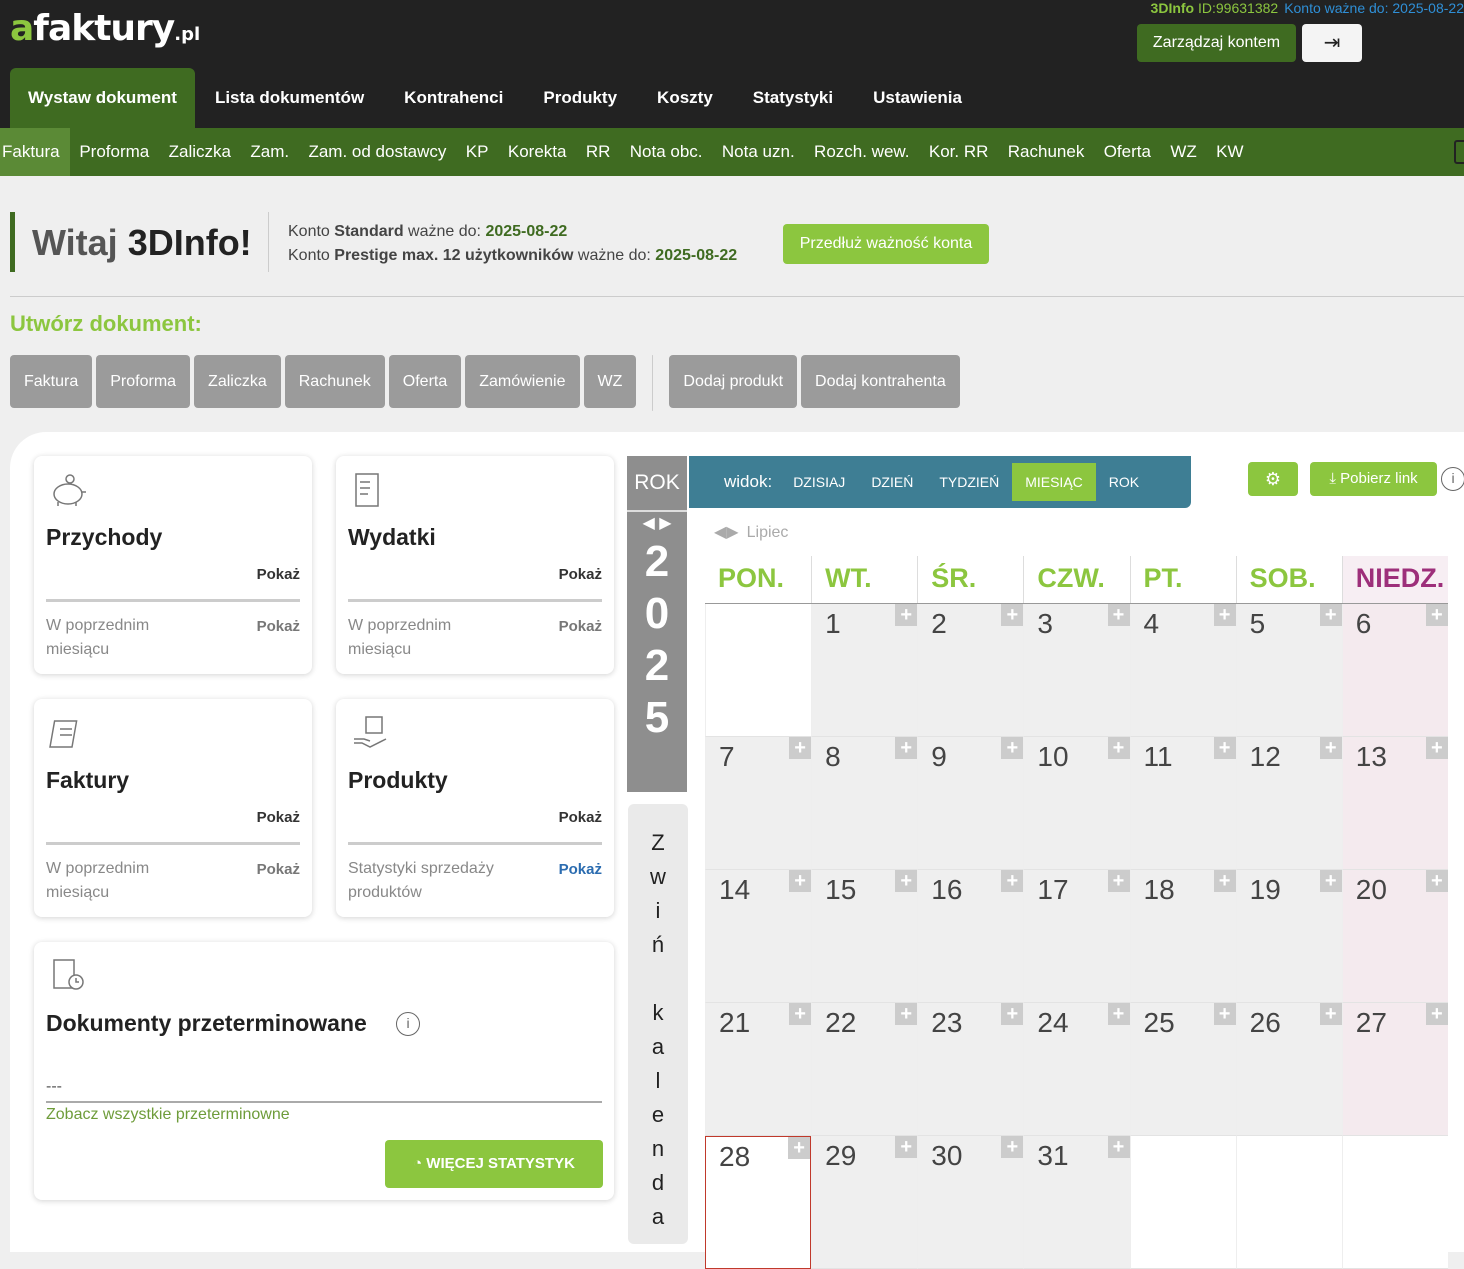 Image resolution: width=1464 pixels, height=1269 pixels. What do you see at coordinates (494, 1164) in the screenshot?
I see `more-stats-button: ◔ WIĘCEJ STATYSTYK` at bounding box center [494, 1164].